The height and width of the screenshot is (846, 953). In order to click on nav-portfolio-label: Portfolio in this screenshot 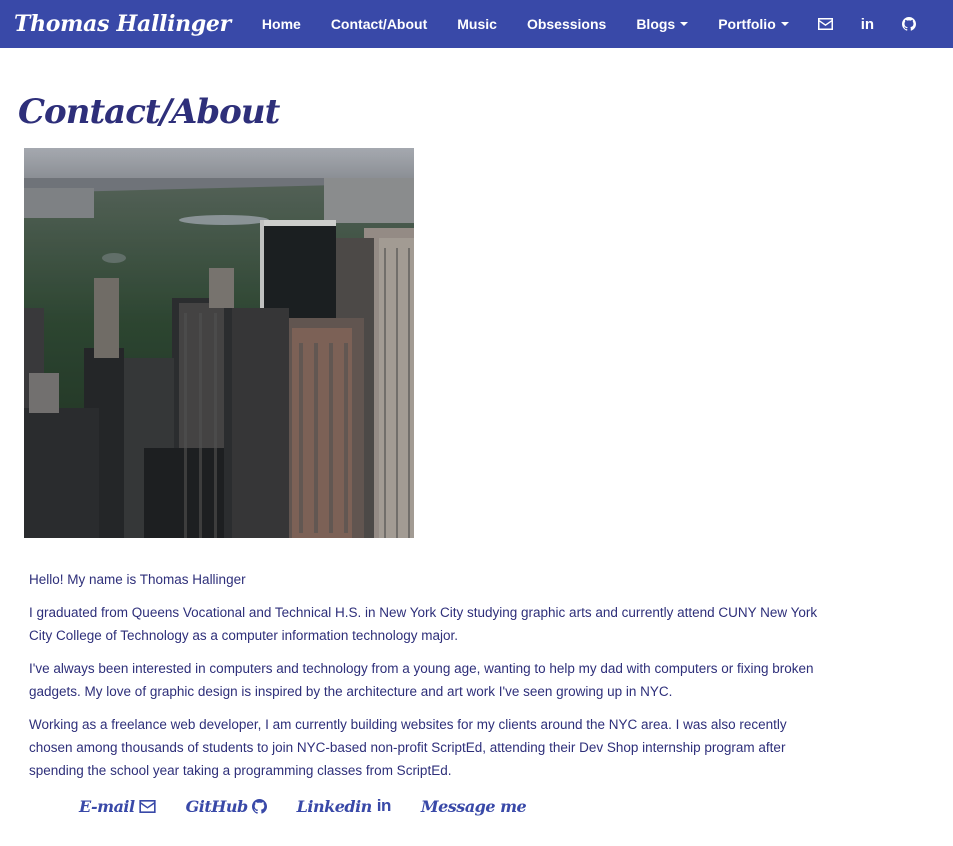, I will do `click(747, 24)`.